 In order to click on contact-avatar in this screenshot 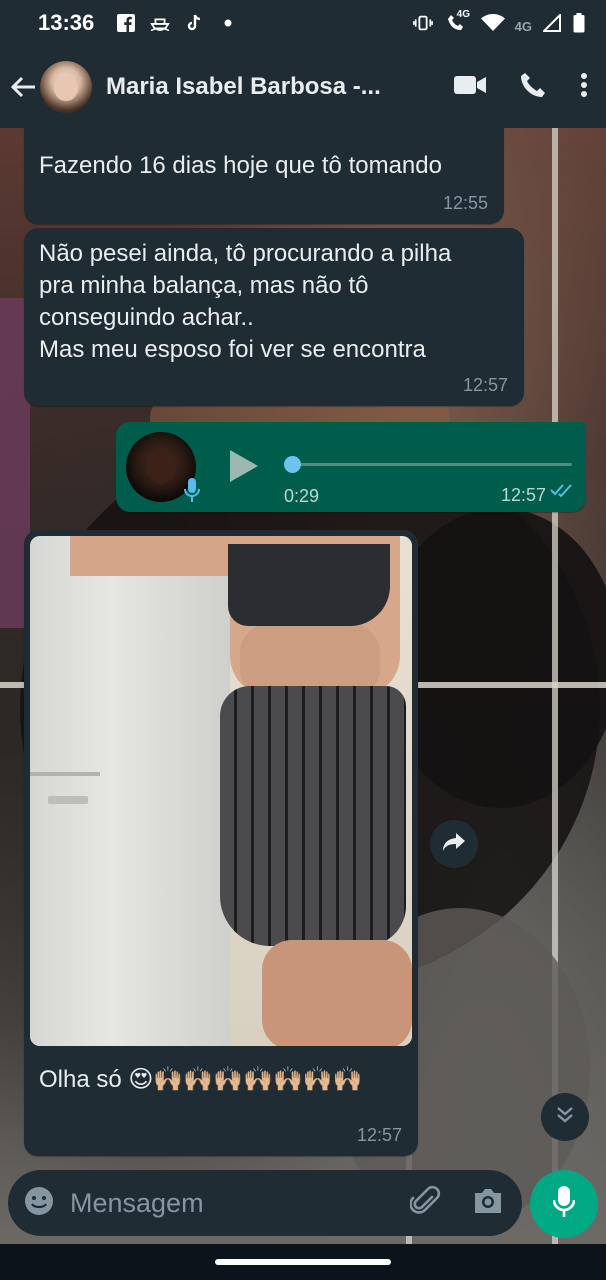, I will do `click(66, 87)`.